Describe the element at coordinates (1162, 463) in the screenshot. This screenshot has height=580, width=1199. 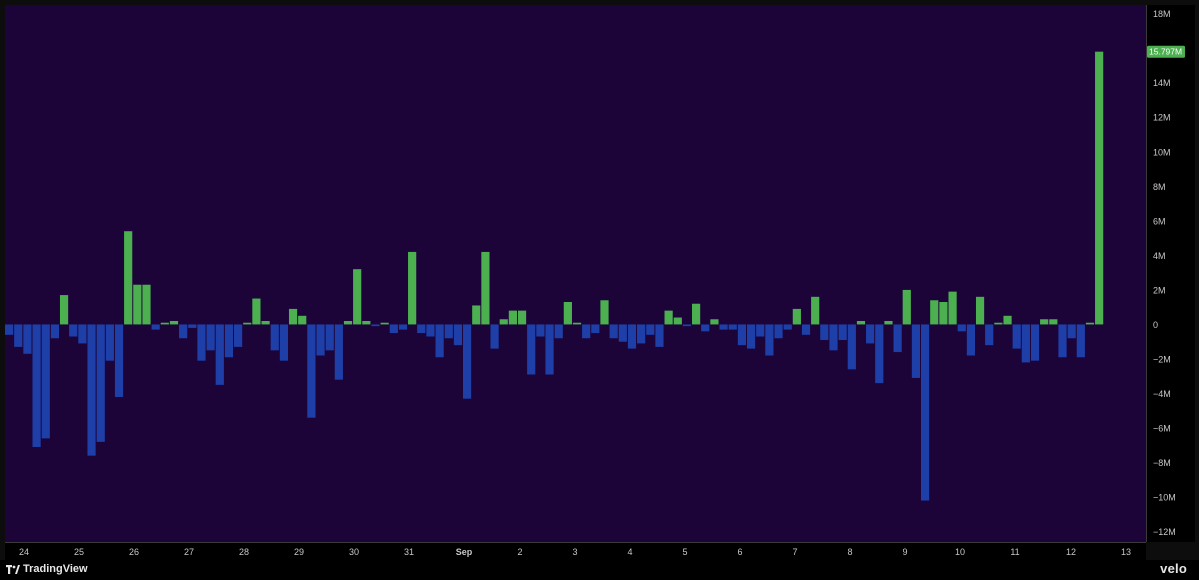
I see `y-tick-label: −8M` at that location.